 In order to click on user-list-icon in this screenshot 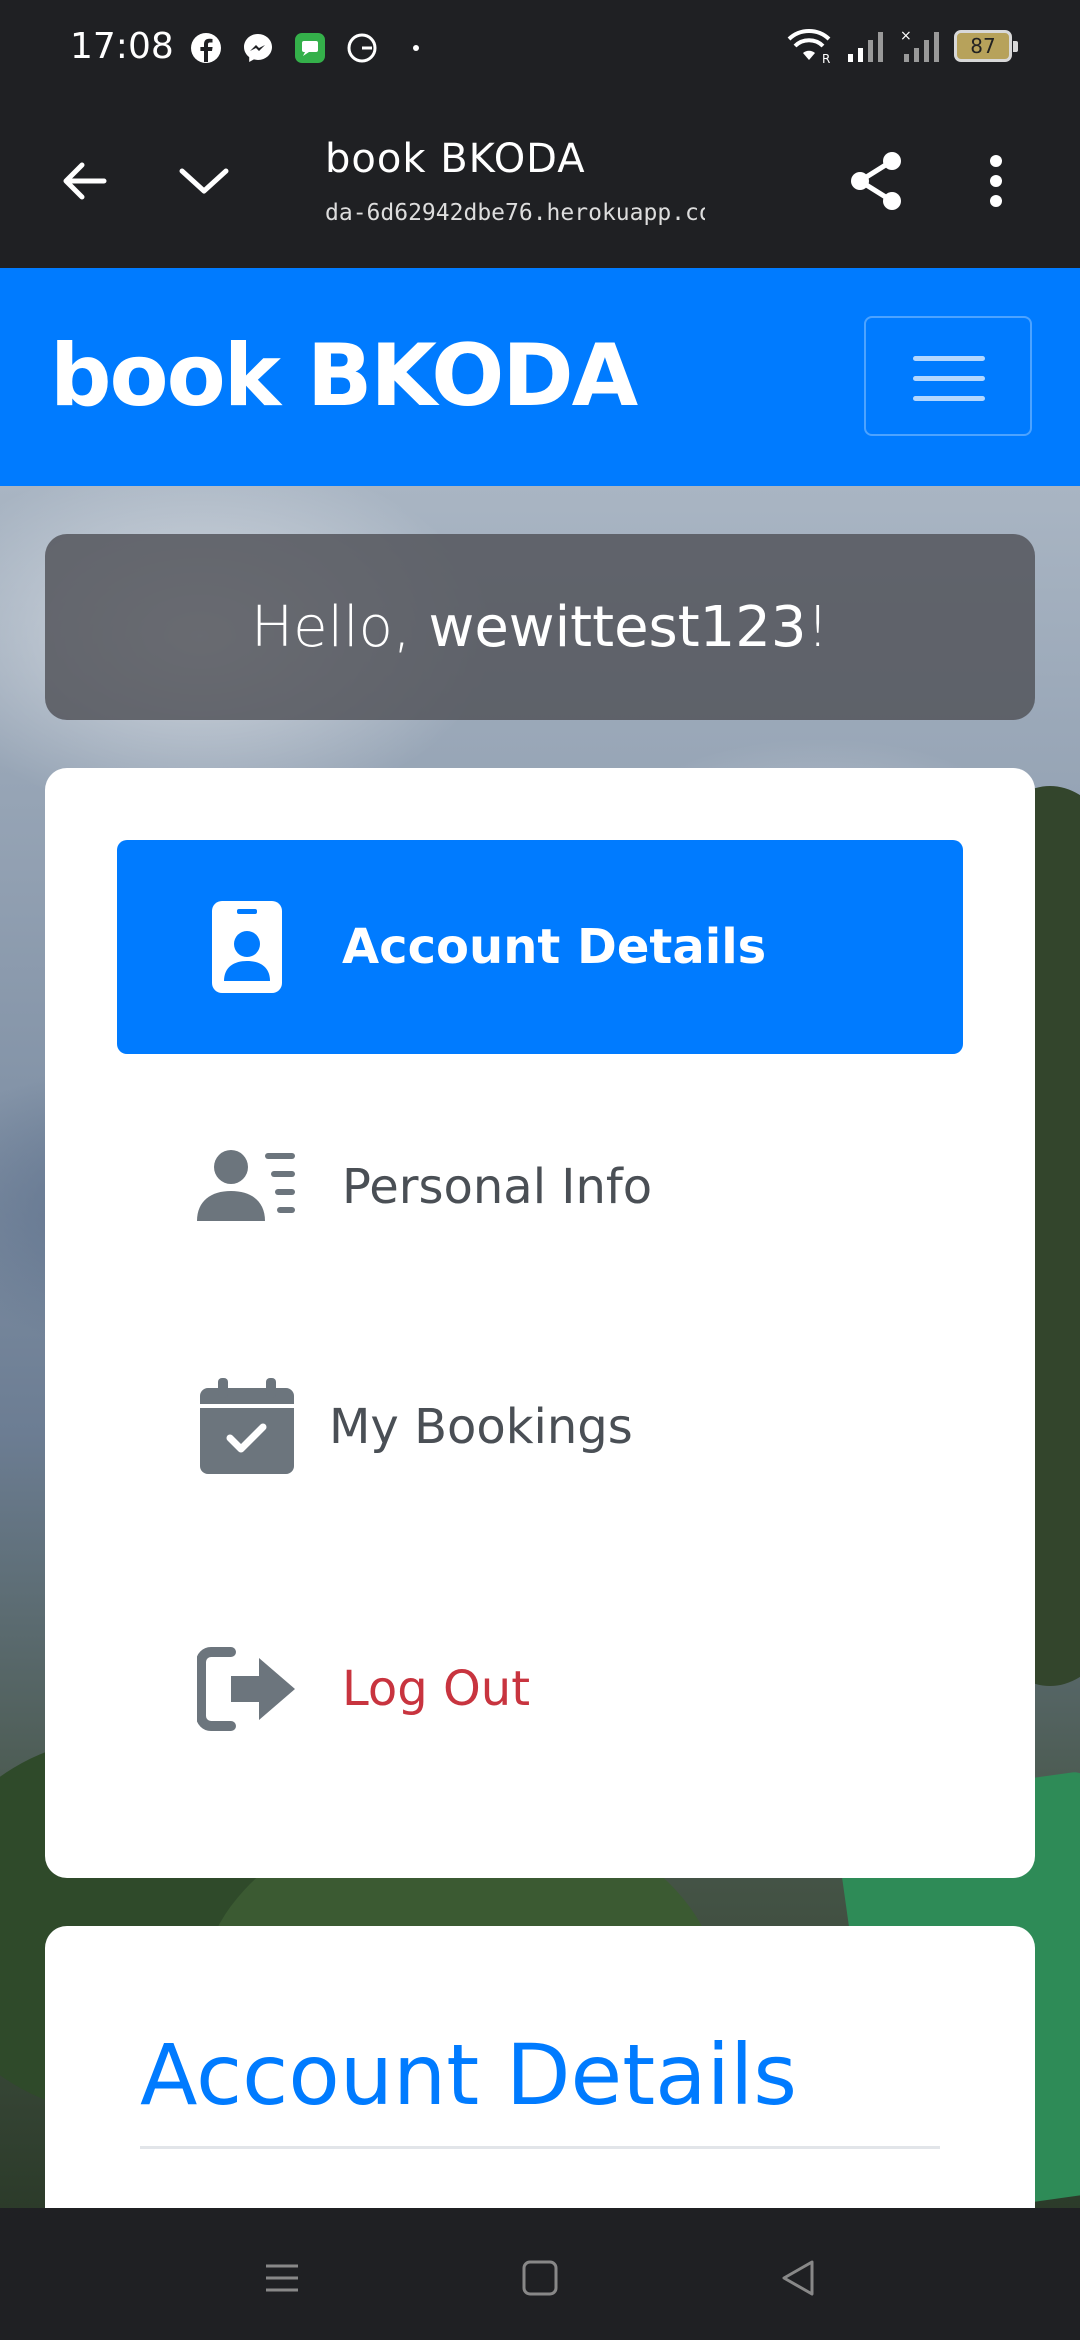, I will do `click(247, 1187)`.